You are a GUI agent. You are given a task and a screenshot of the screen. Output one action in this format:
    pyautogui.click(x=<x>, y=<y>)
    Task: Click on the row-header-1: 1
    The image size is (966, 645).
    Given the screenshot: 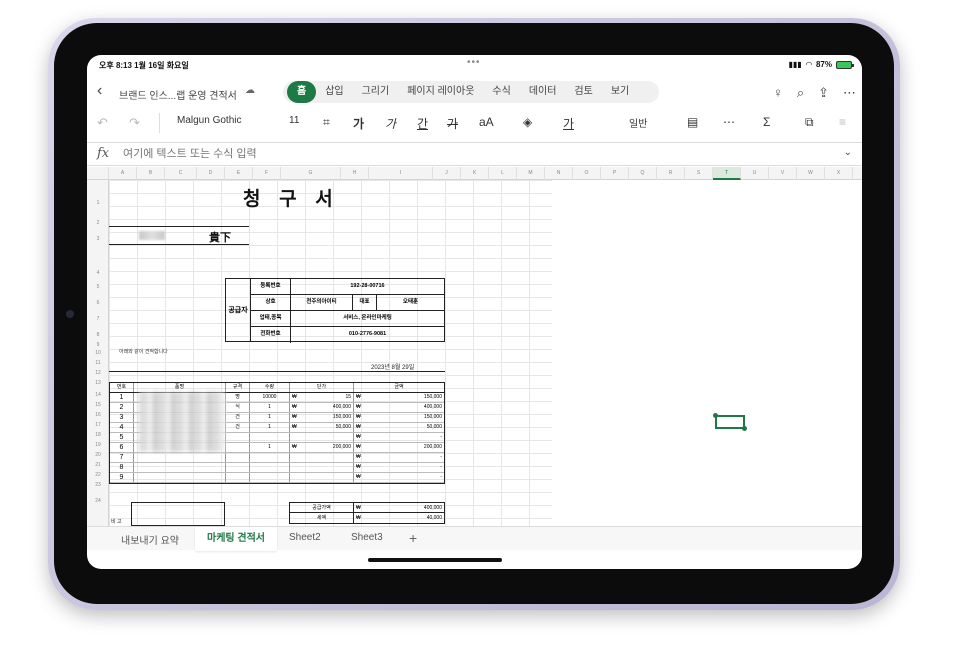 What is the action you would take?
    pyautogui.click(x=98, y=203)
    